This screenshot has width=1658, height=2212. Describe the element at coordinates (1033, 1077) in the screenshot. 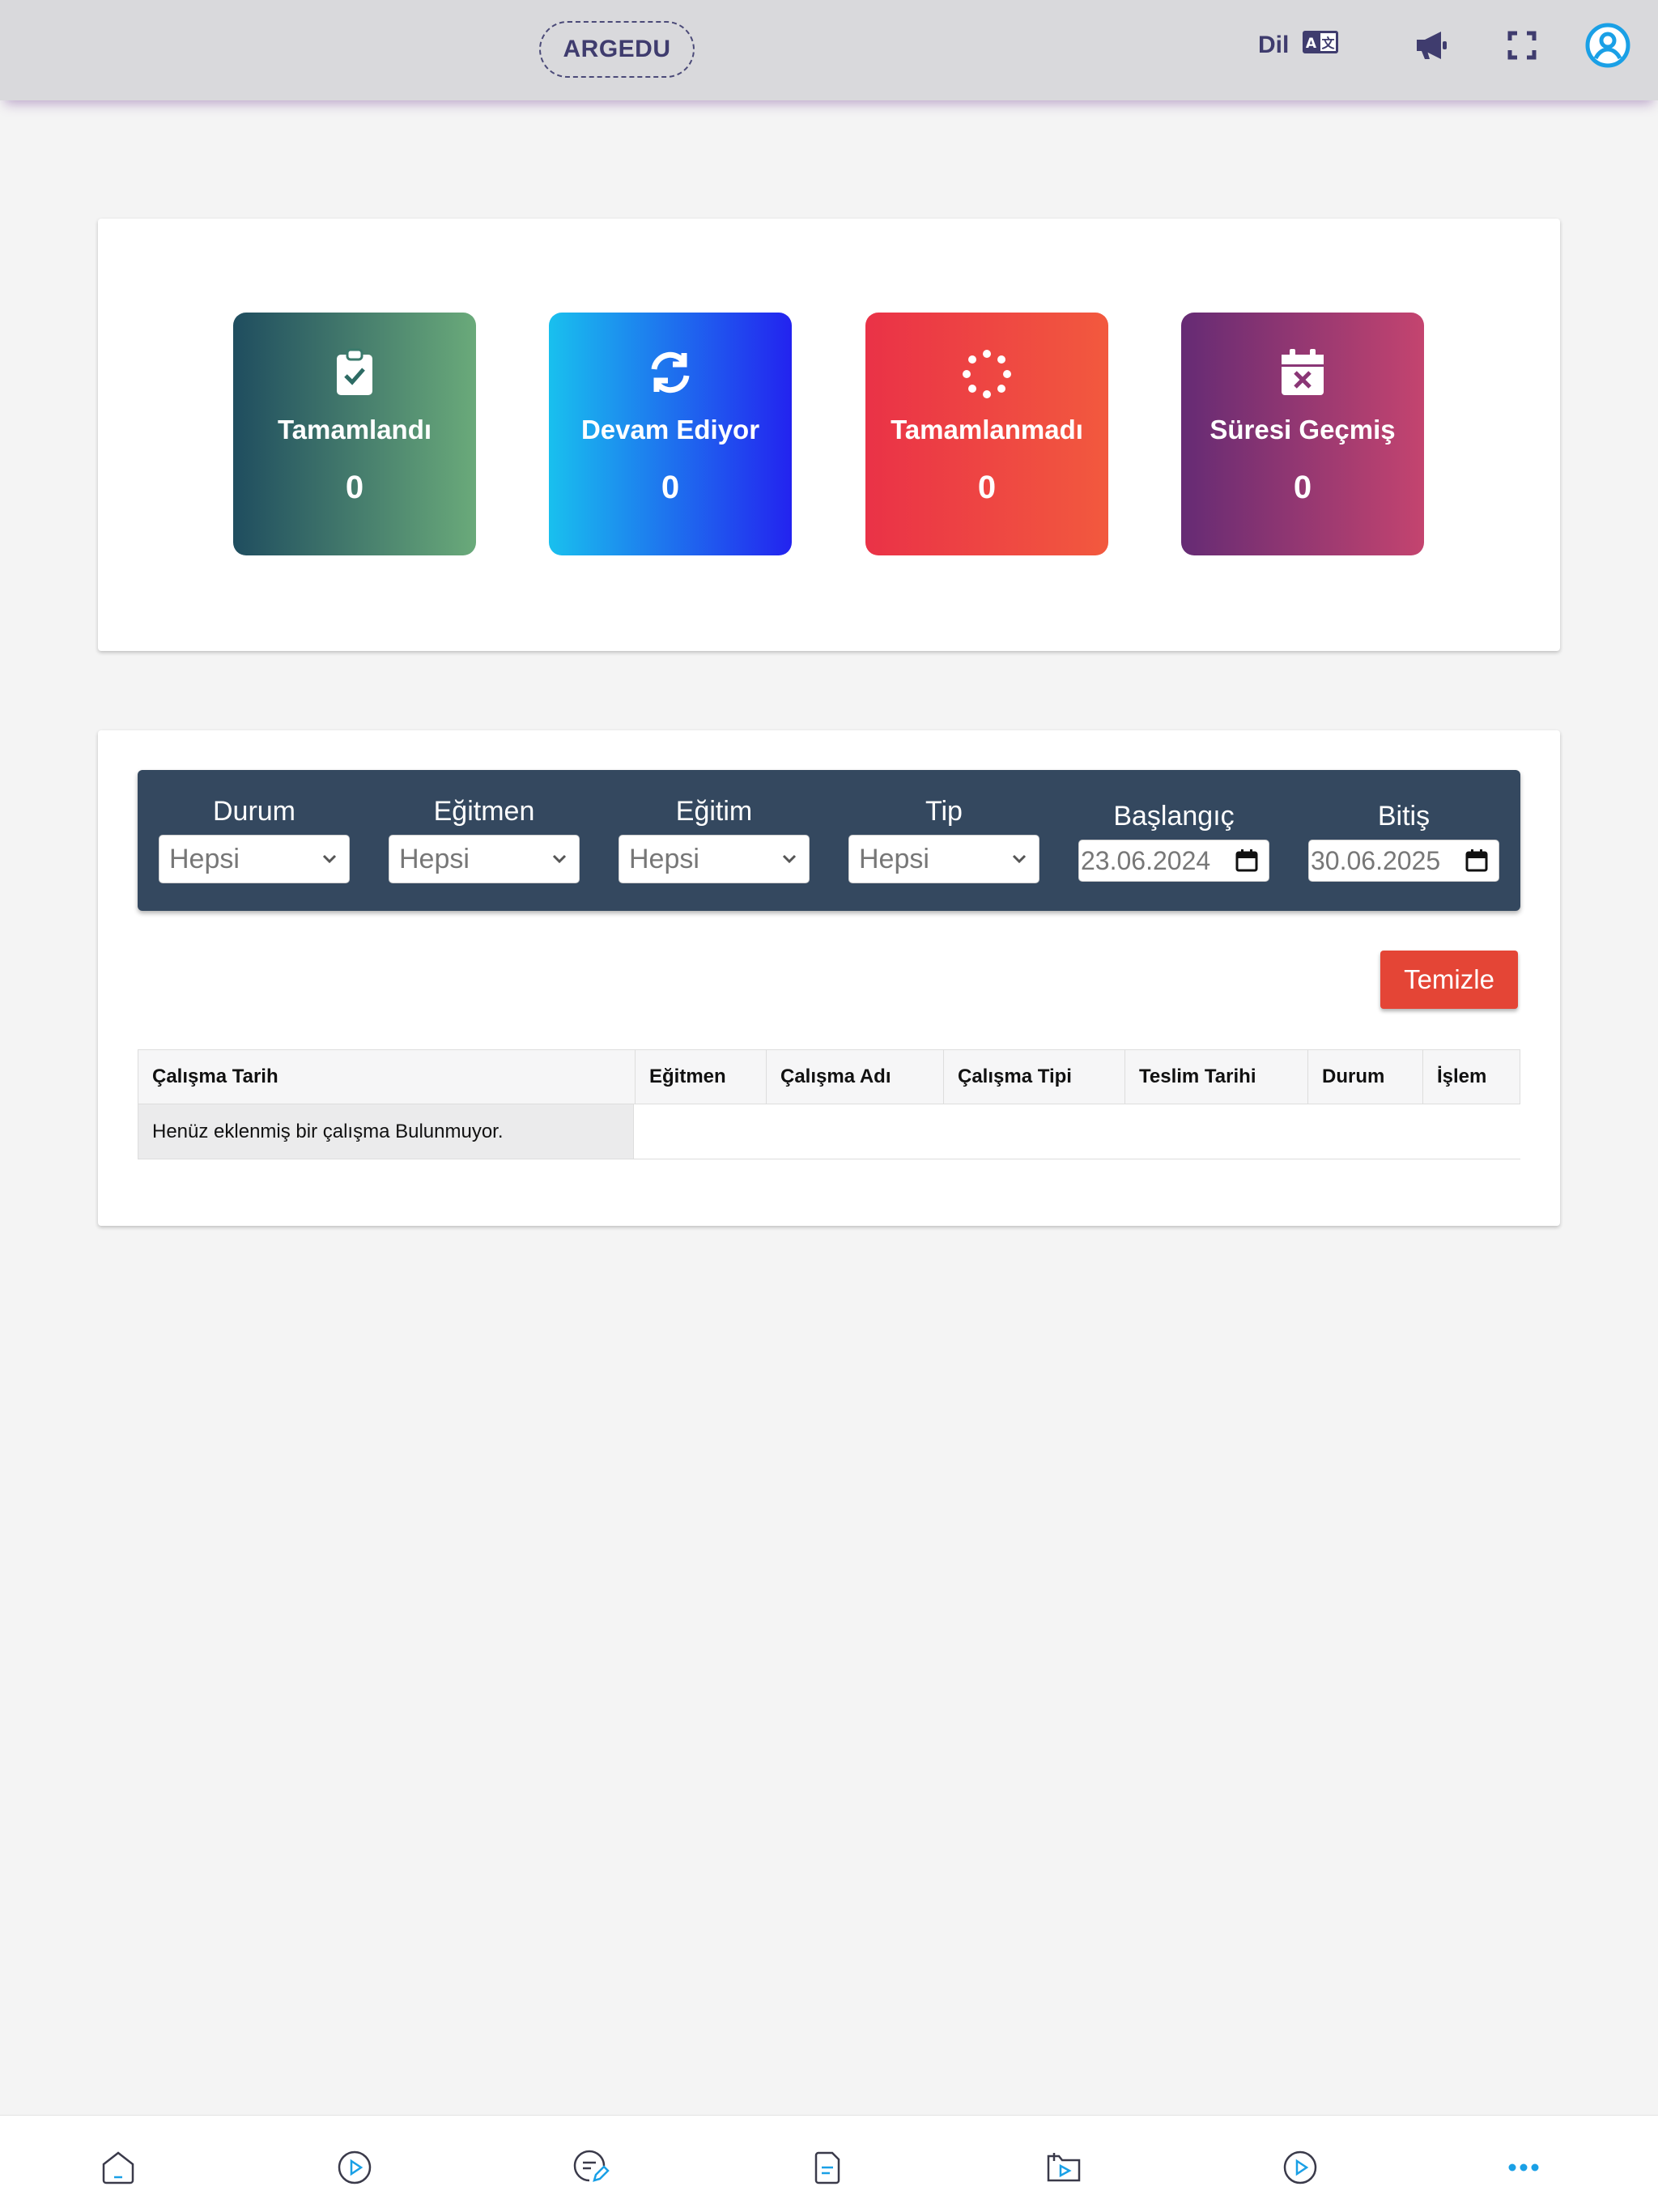

I see `column-header: Çalışma Tipi` at that location.